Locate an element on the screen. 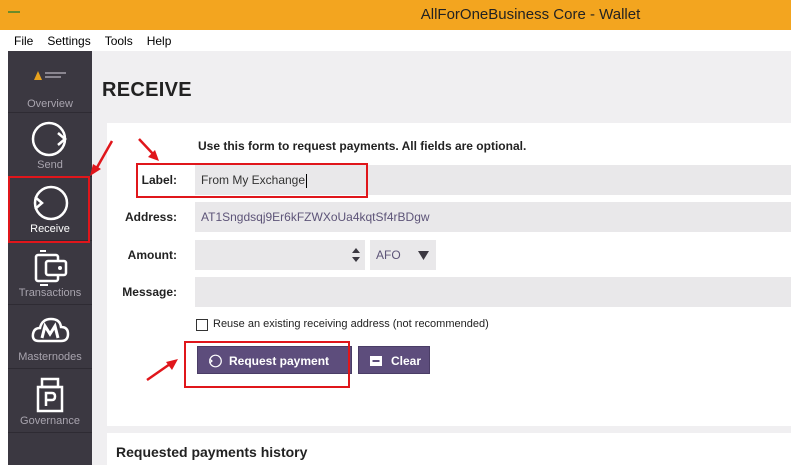  masternodes-icon is located at coordinates (50, 330).